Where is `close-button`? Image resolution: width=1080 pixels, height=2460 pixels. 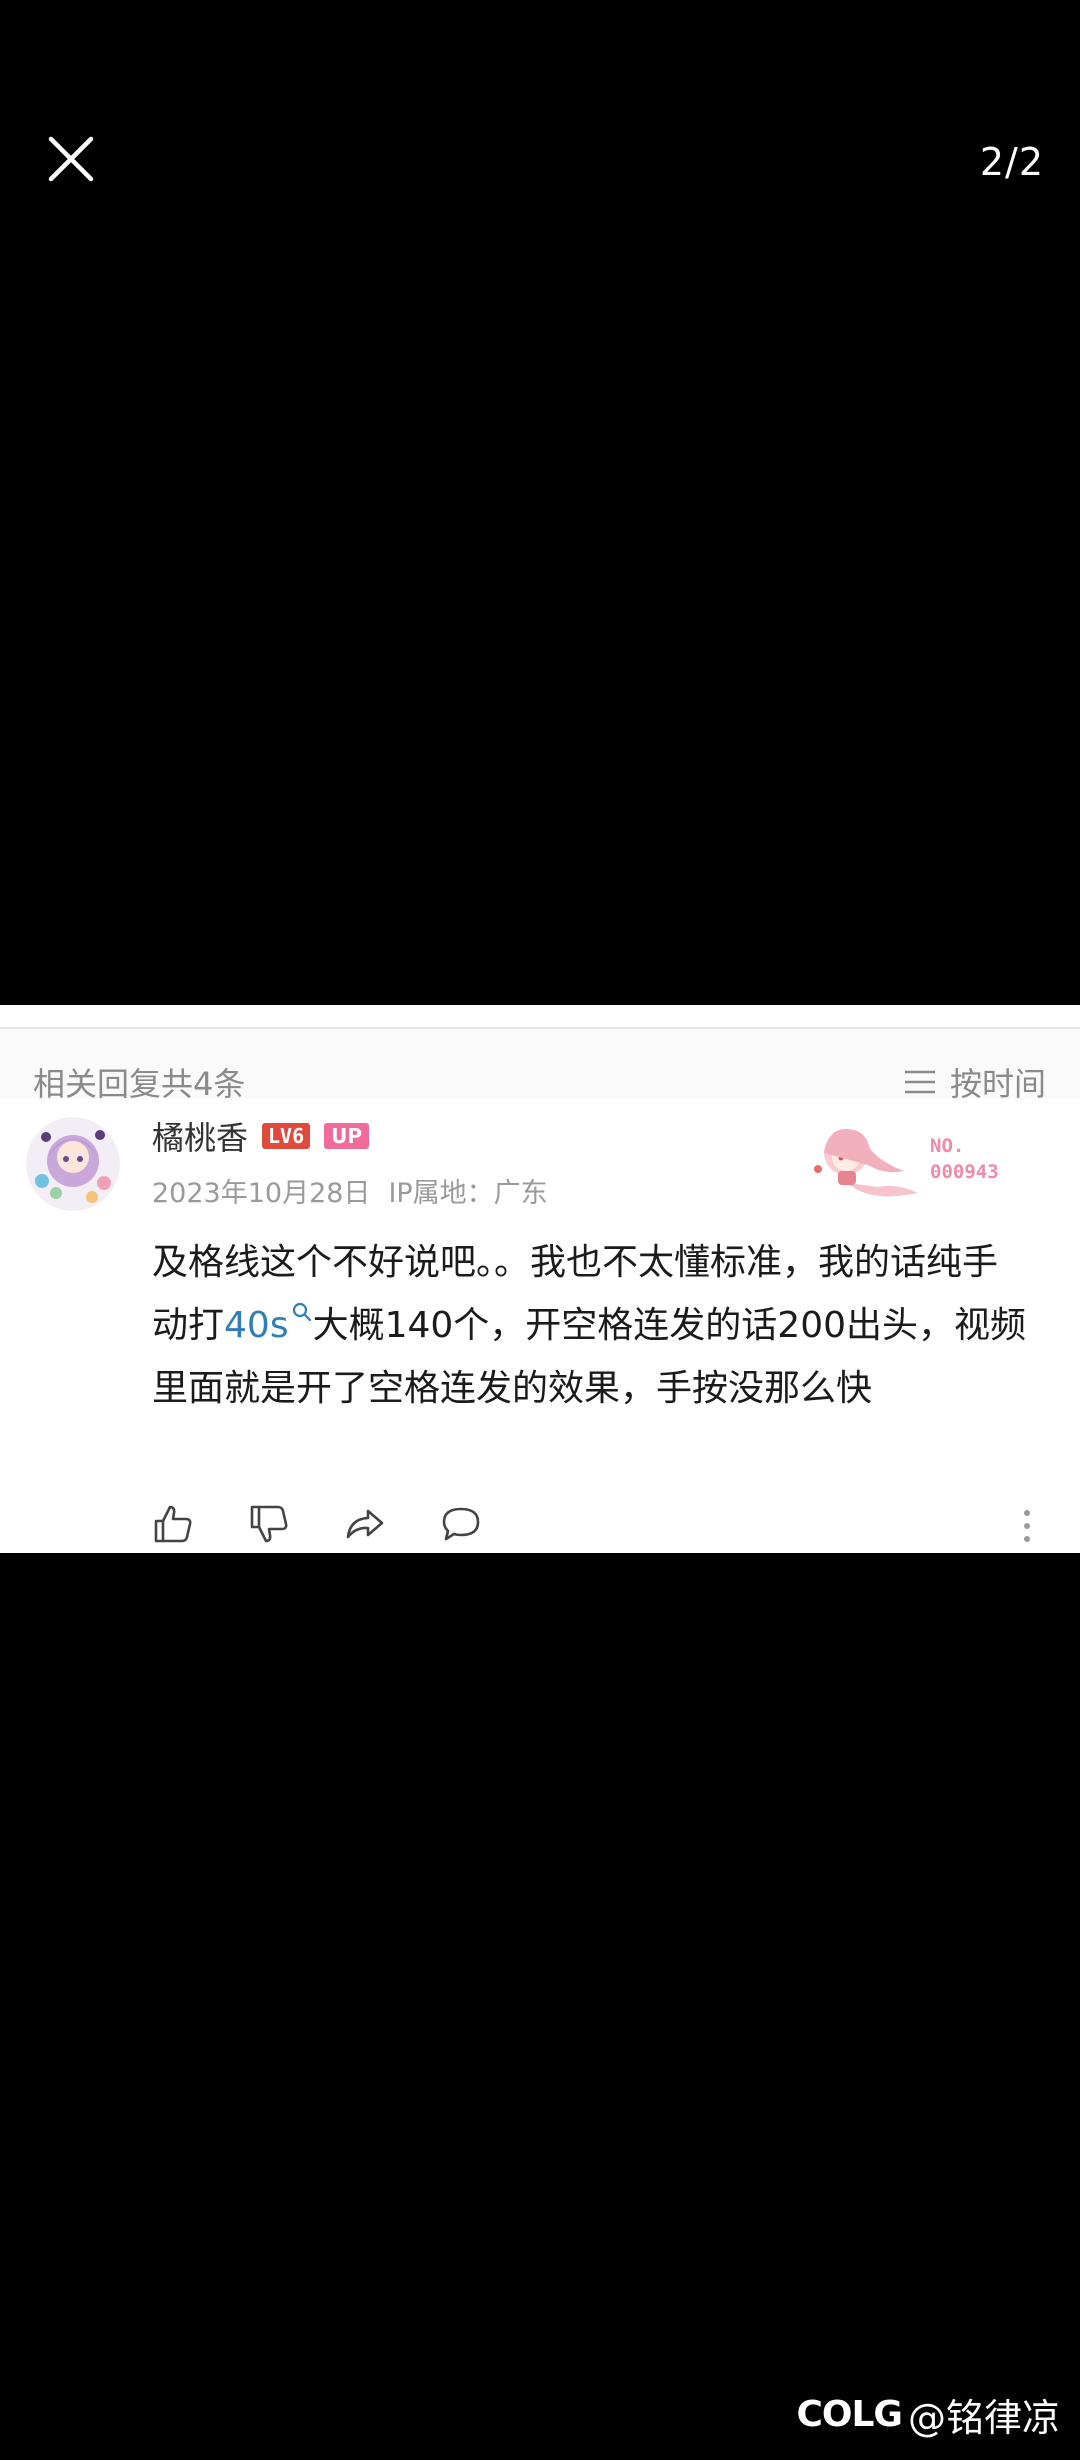
close-button is located at coordinates (71, 159).